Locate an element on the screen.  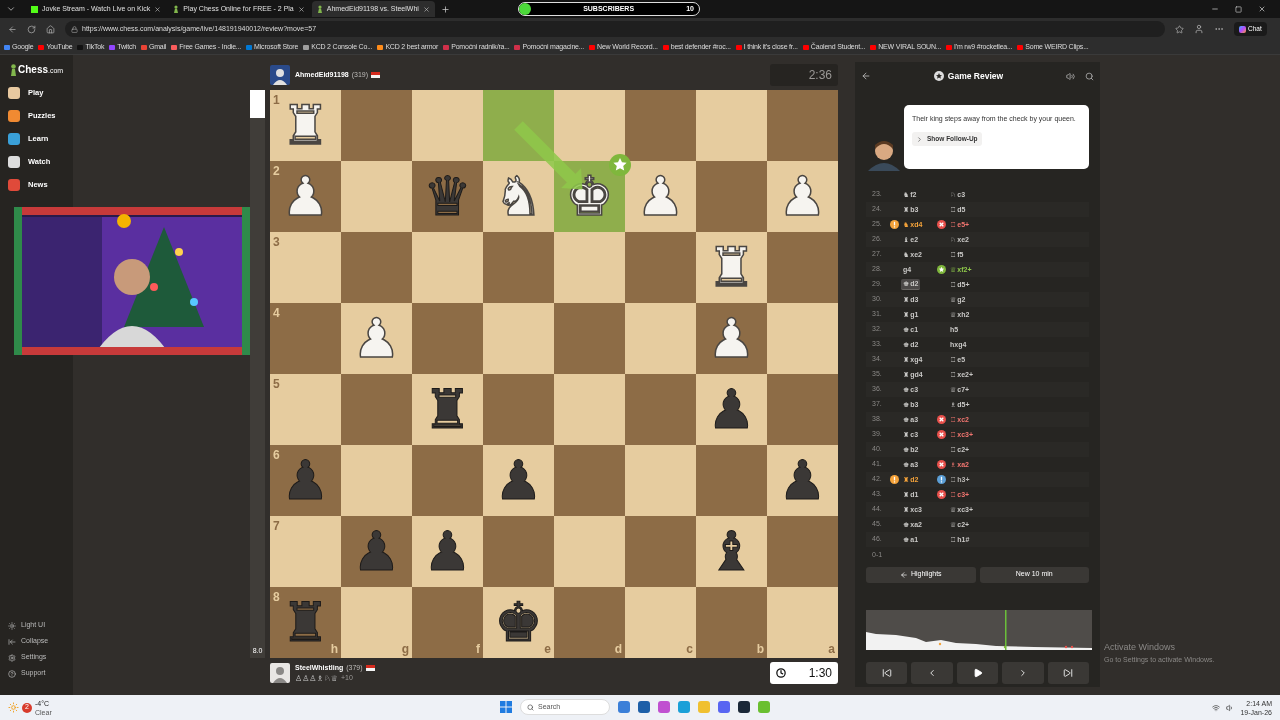
captured-pieces: ♙♙♙♗♘♕ is located at coordinates (317, 678).